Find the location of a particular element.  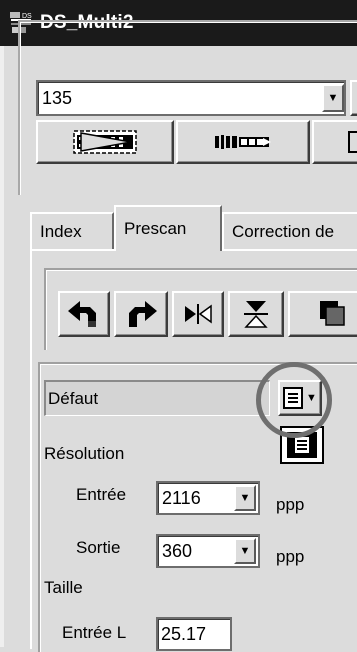

tab-index: Index is located at coordinates (72, 230).